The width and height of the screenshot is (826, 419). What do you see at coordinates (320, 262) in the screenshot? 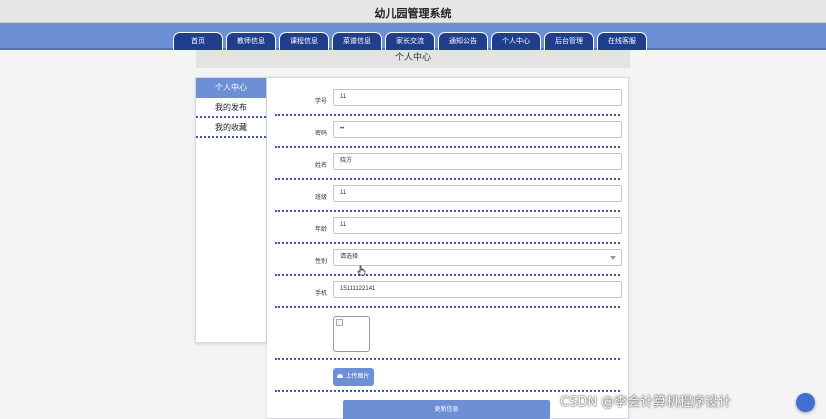
I see `gender-label: 性别` at bounding box center [320, 262].